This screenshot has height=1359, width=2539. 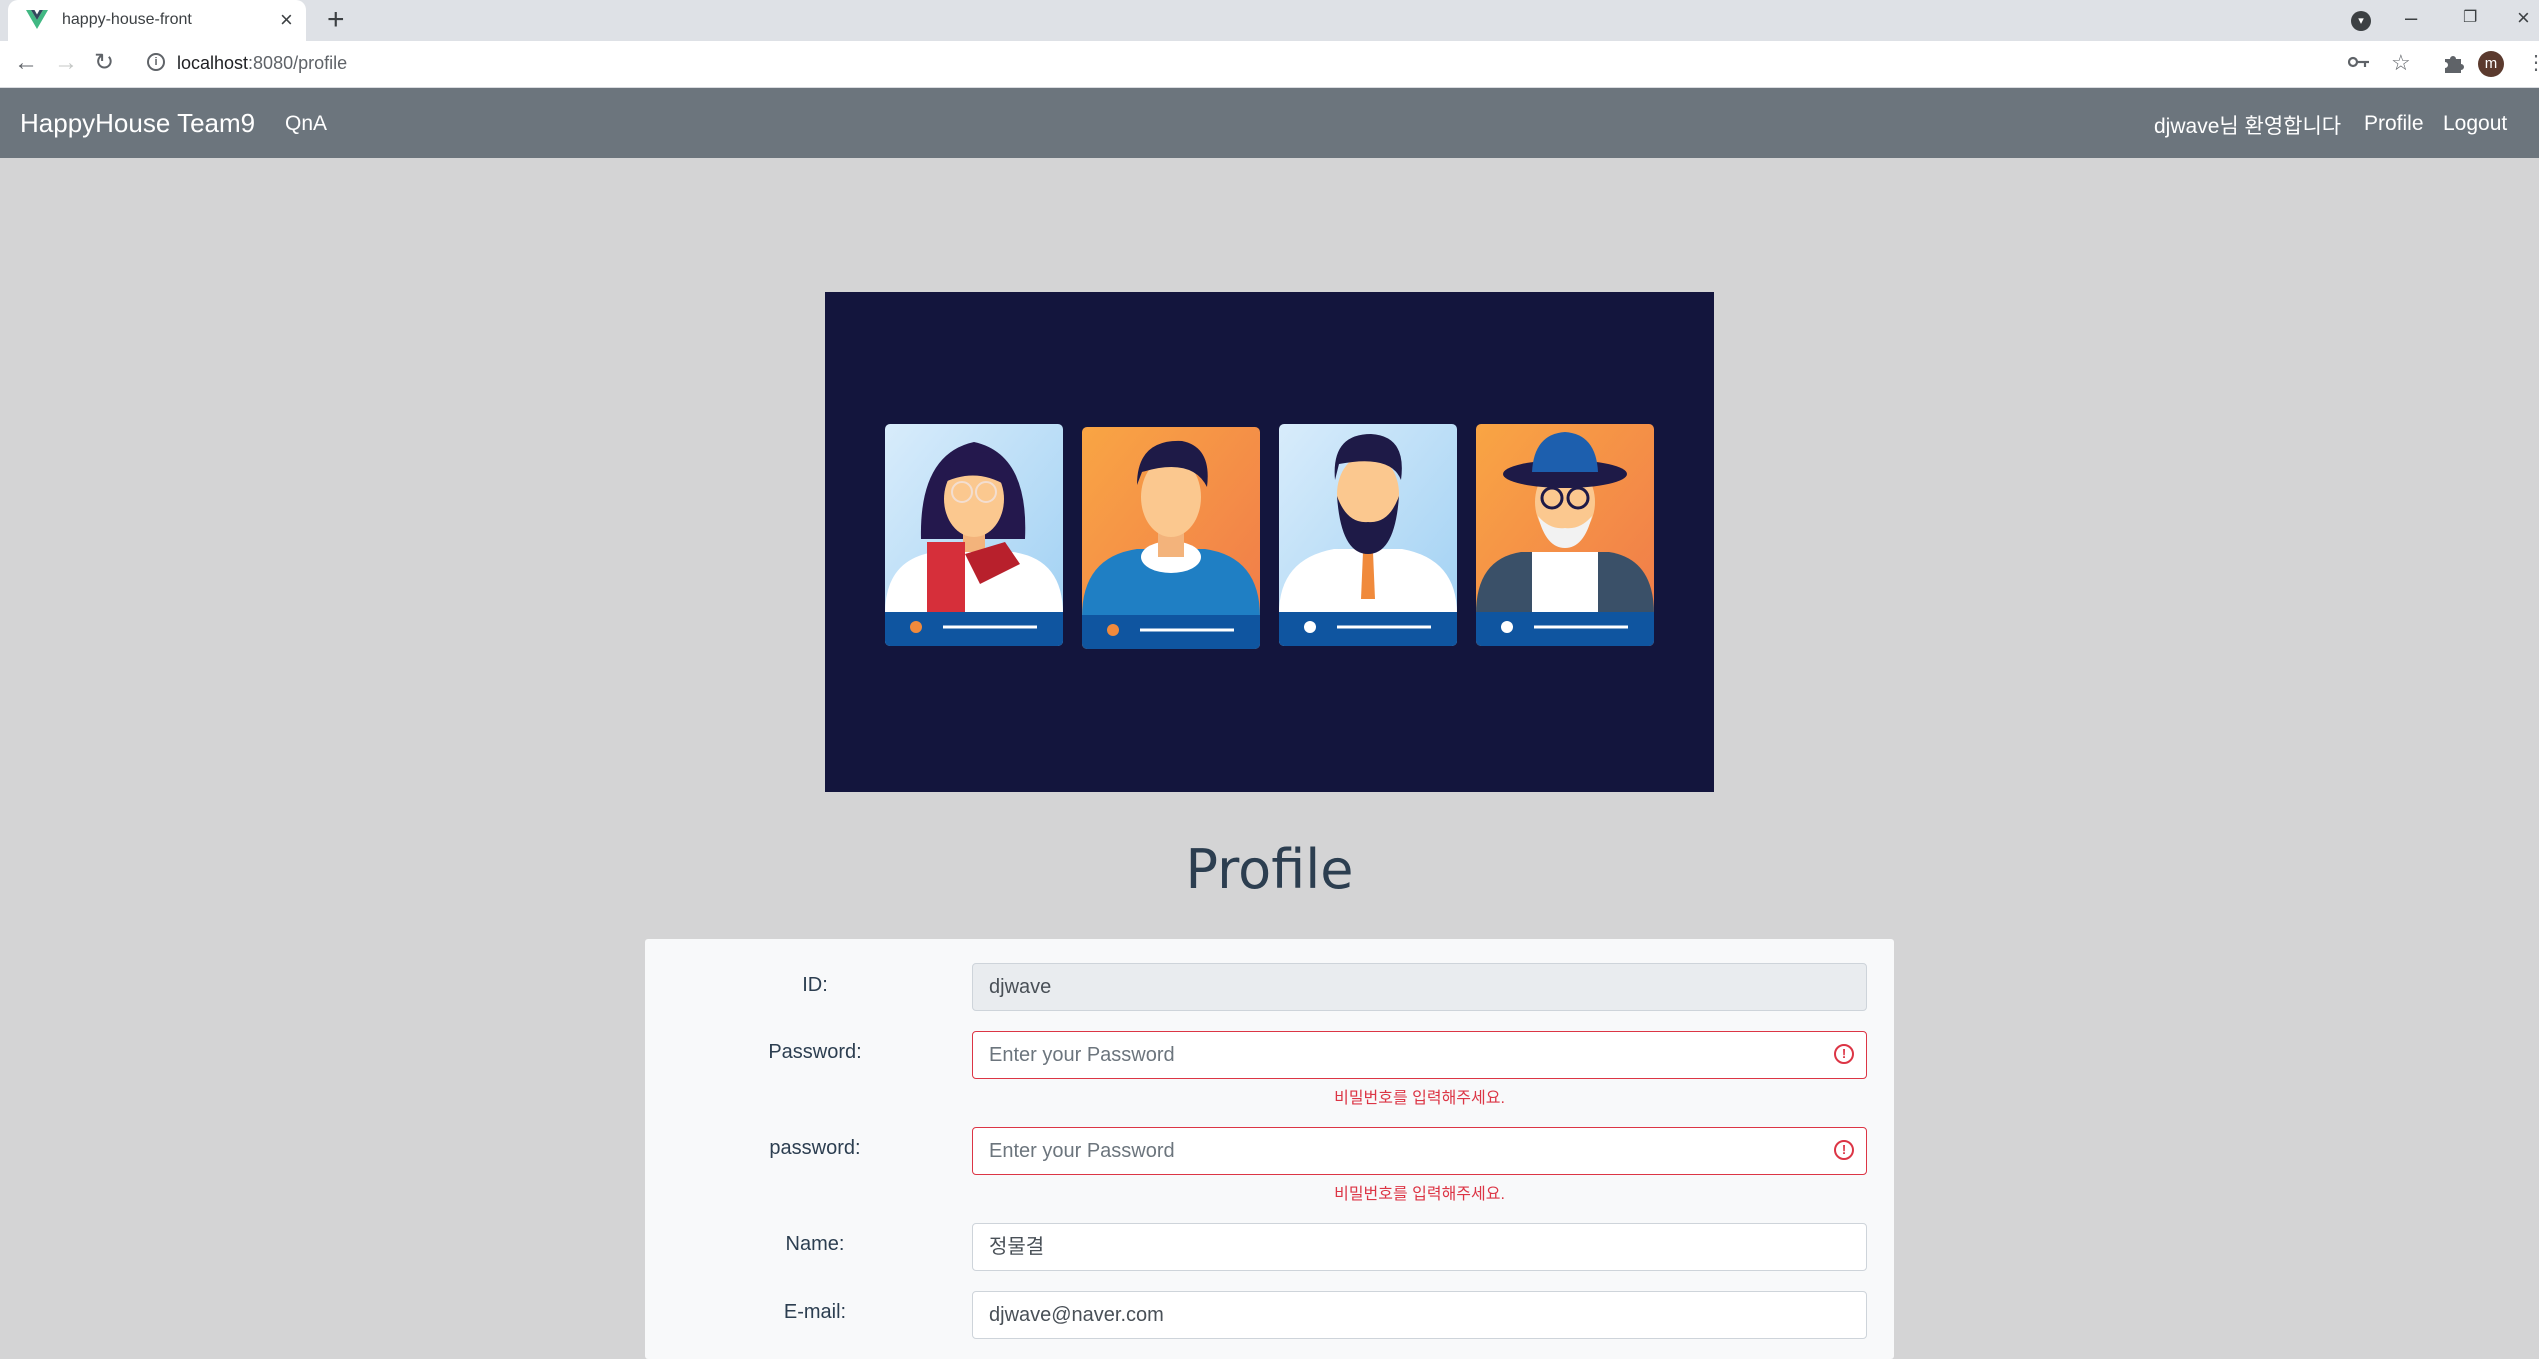 I want to click on minimize-icon: –, so click(x=2411, y=18).